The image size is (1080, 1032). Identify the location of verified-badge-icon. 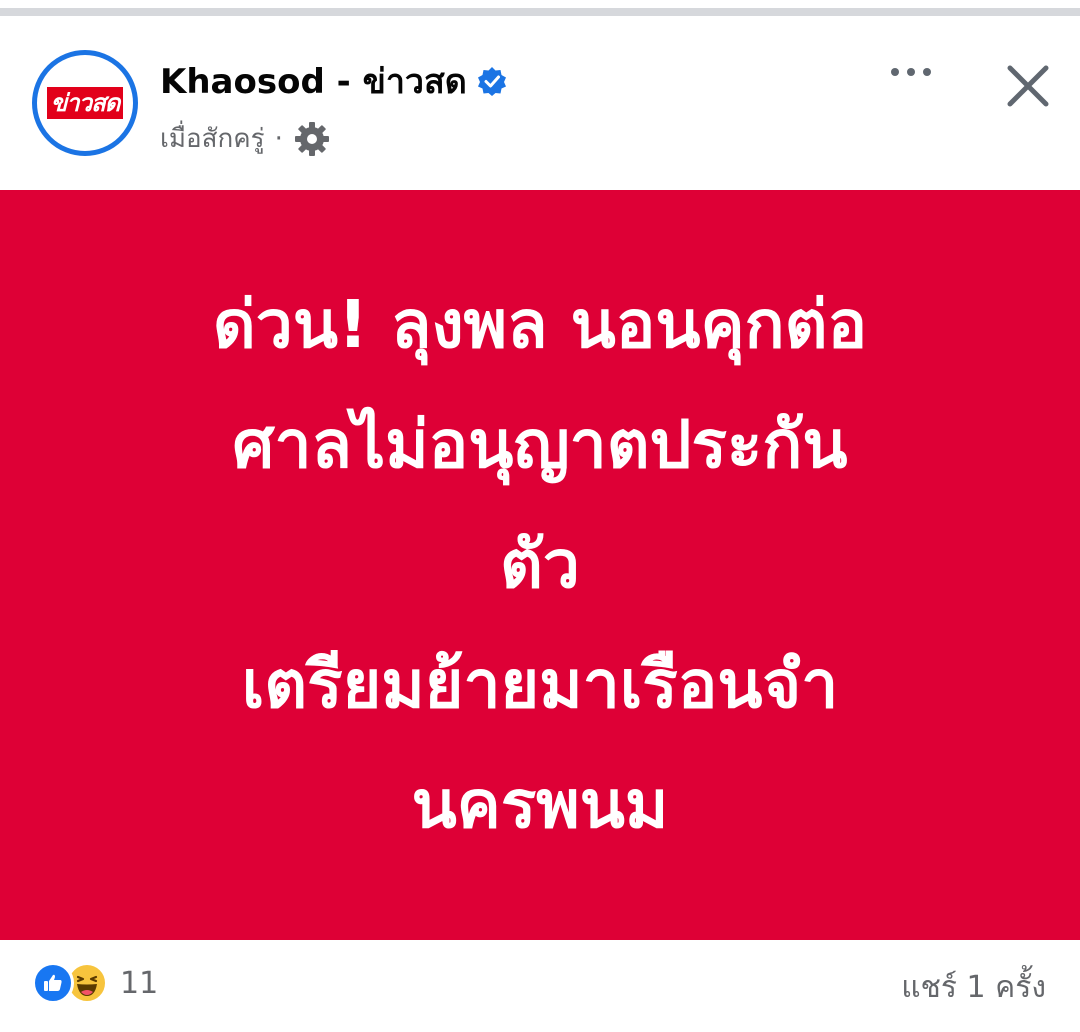
(492, 81).